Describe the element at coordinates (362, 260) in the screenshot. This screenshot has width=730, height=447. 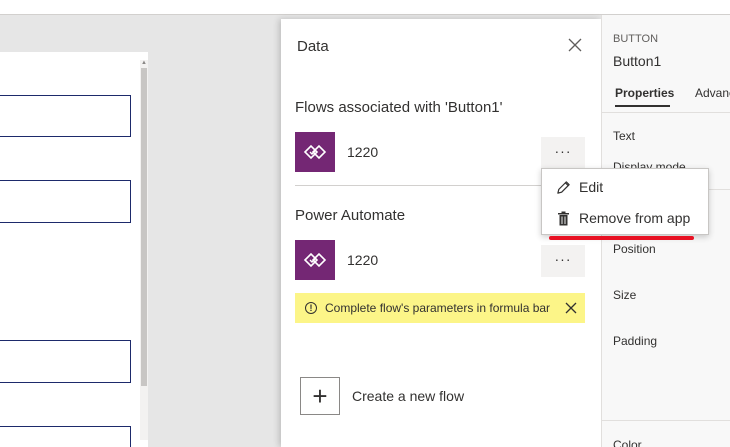
I see `pa-flow-name: 1220` at that location.